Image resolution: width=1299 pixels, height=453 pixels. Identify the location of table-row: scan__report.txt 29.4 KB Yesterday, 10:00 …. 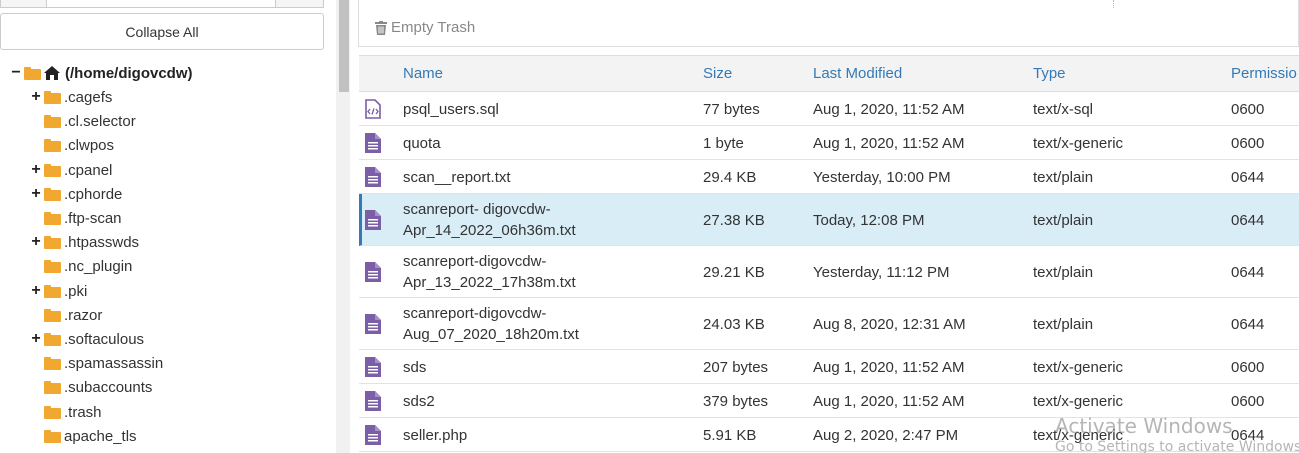
(829, 177).